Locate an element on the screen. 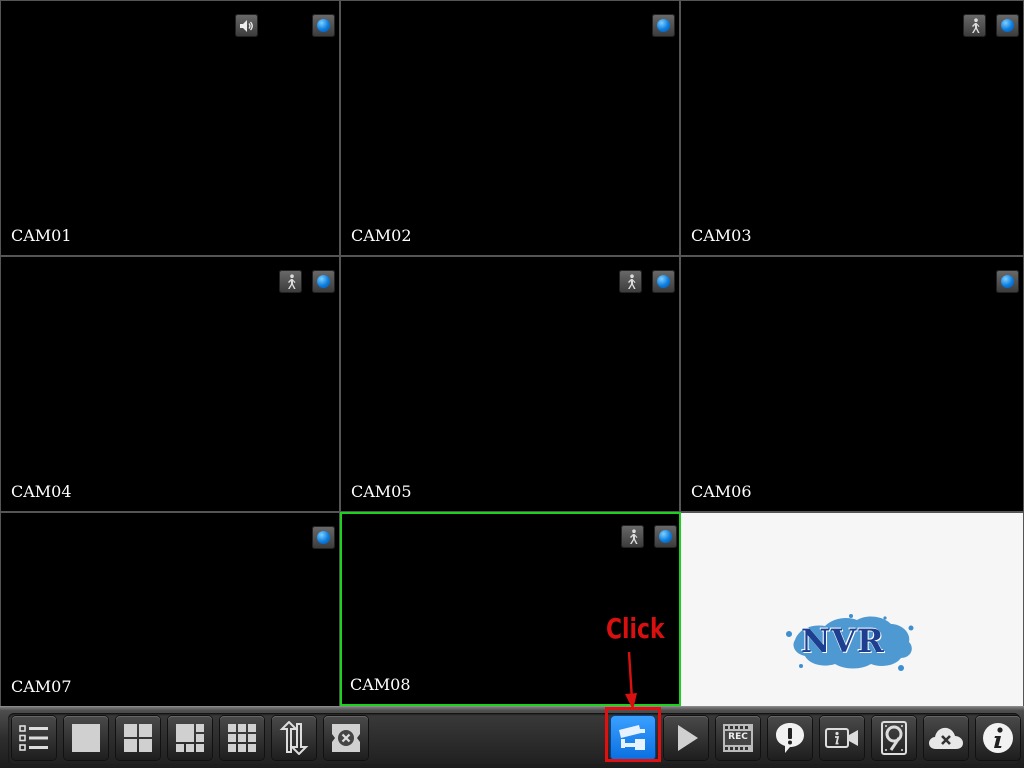  hdd-button is located at coordinates (894, 738).